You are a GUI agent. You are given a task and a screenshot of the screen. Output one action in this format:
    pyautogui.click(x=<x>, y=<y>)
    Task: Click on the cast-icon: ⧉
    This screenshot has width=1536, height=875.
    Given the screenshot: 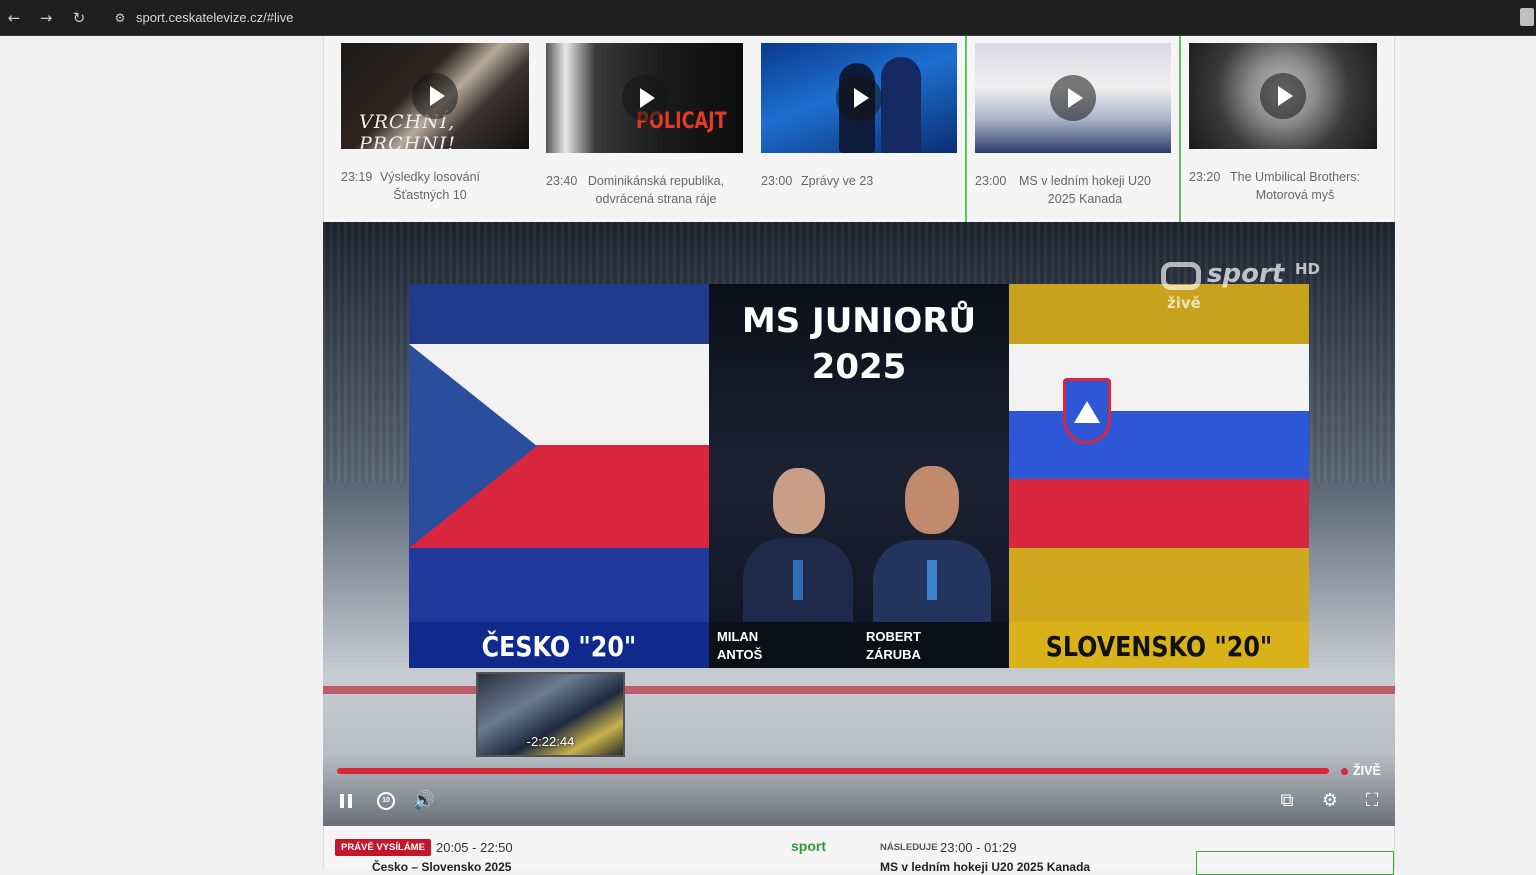 What is the action you would take?
    pyautogui.click(x=1287, y=801)
    